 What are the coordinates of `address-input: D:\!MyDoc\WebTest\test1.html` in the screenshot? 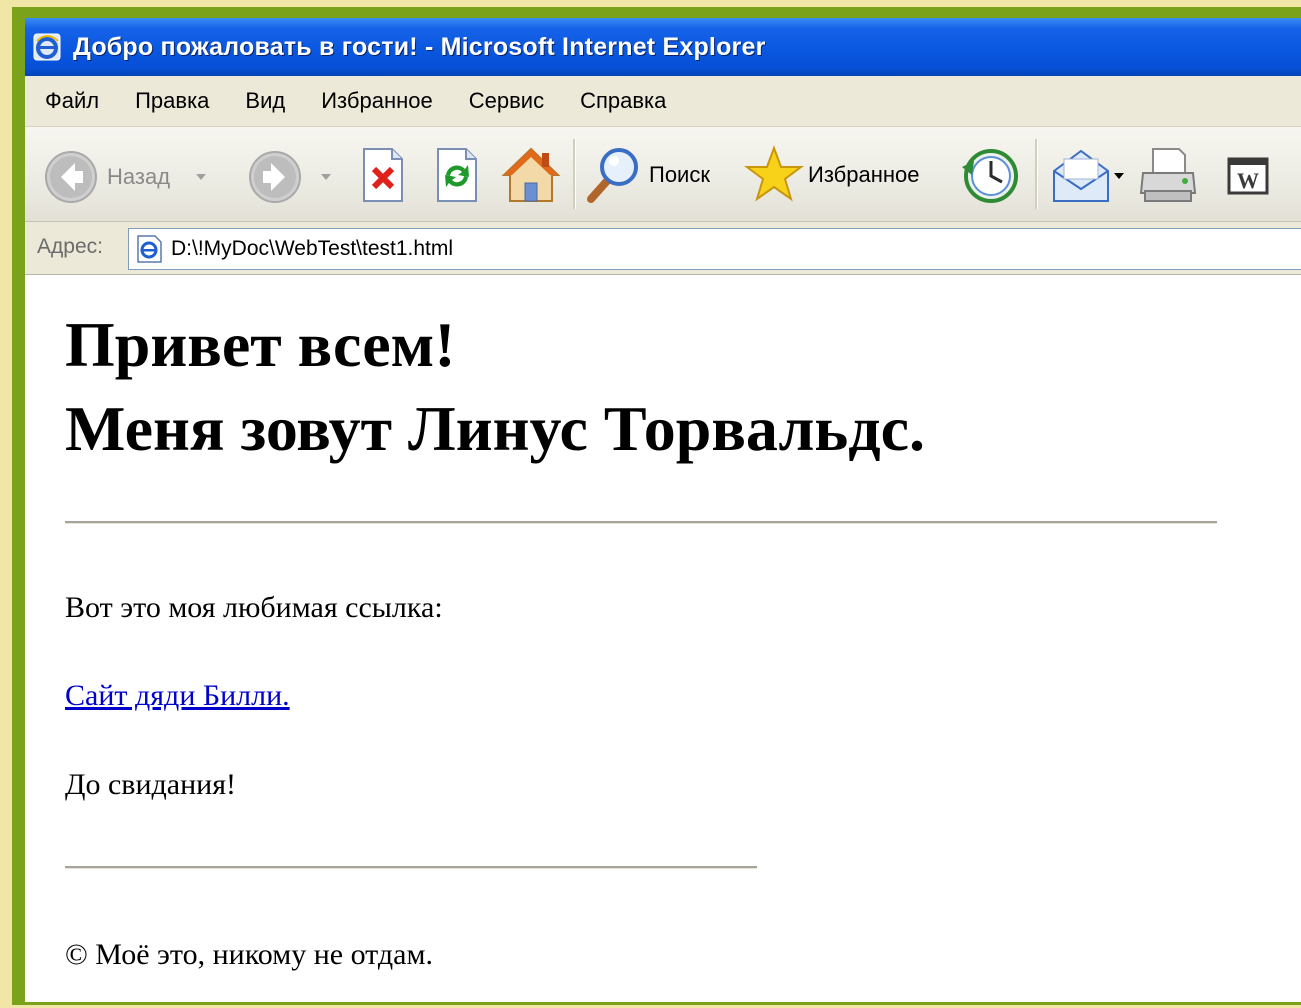 It's located at (714, 249).